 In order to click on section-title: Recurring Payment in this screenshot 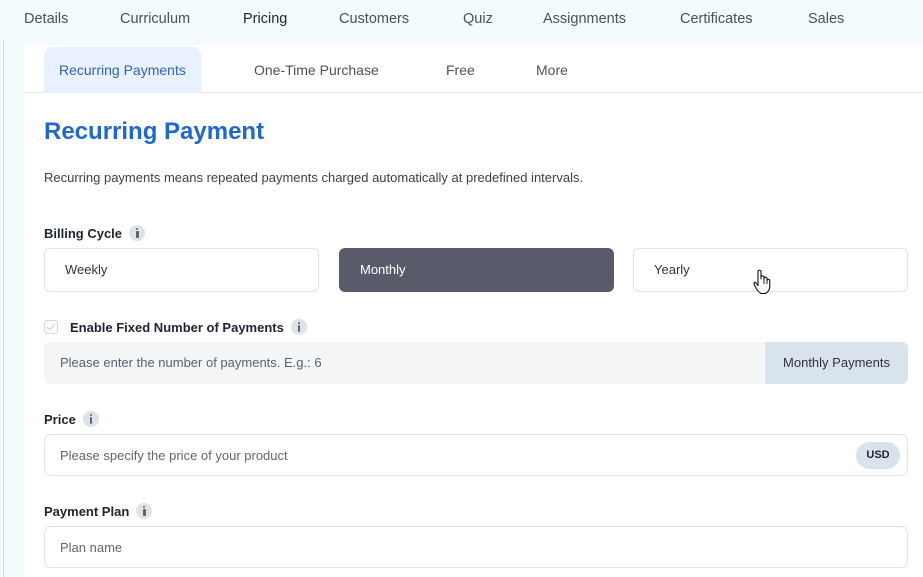, I will do `click(154, 131)`.